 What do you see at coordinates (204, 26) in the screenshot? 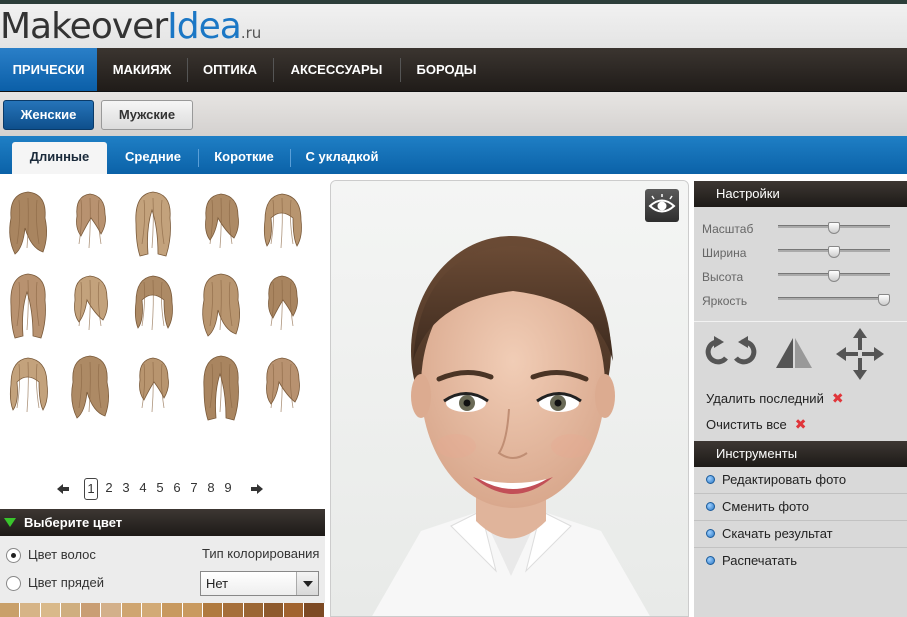
I see `logo-part-idea: Idea` at bounding box center [204, 26].